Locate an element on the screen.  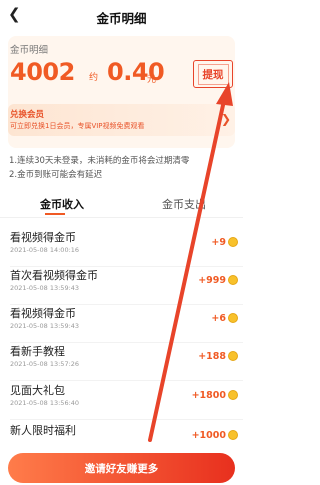
list-item: 看新手教程 2021-05-08 13:57:26 +188 is located at coordinates (121, 362).